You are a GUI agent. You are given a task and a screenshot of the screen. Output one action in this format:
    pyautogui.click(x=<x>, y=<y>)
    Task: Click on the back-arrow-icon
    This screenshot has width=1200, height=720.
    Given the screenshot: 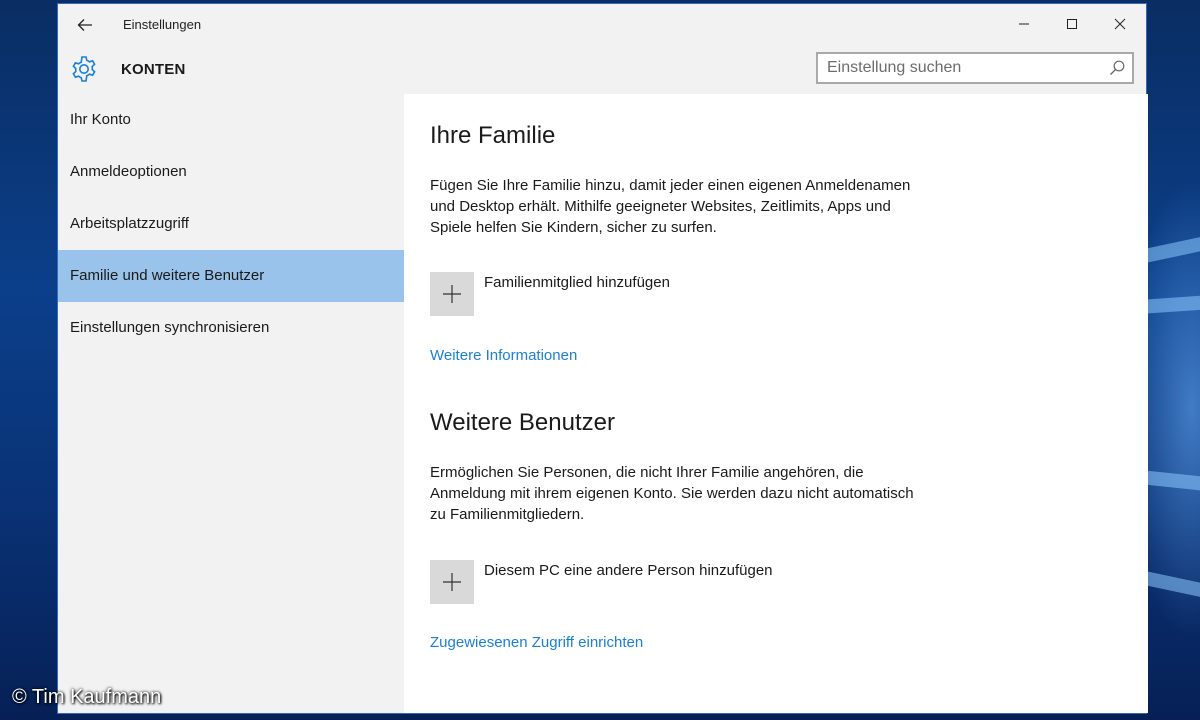 What is the action you would take?
    pyautogui.click(x=84, y=25)
    